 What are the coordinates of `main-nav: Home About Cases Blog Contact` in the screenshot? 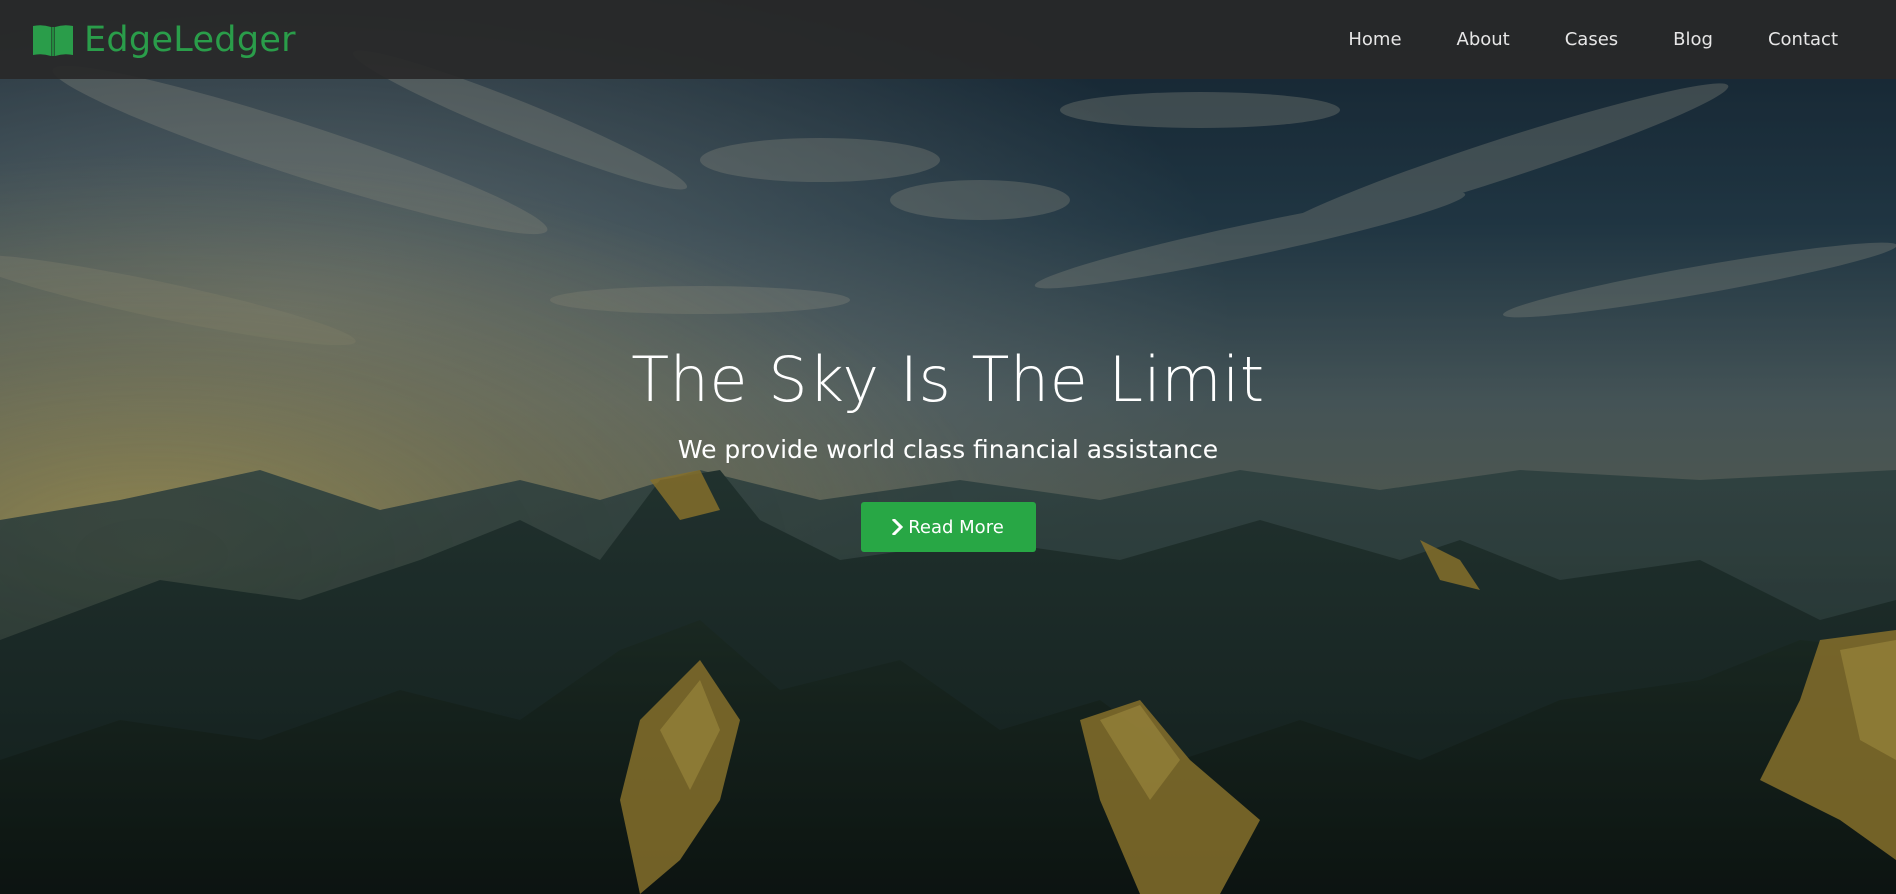 It's located at (1565, 39).